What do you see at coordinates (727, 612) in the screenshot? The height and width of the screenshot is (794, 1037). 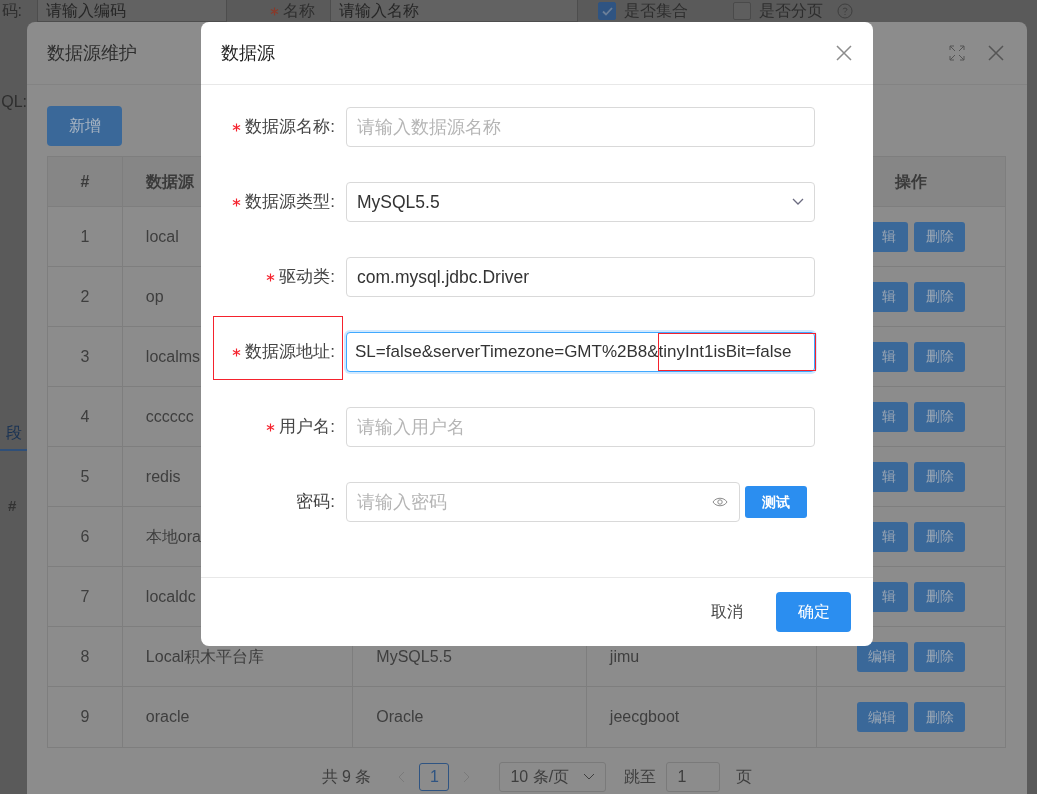 I see `cancel-button: 取消` at bounding box center [727, 612].